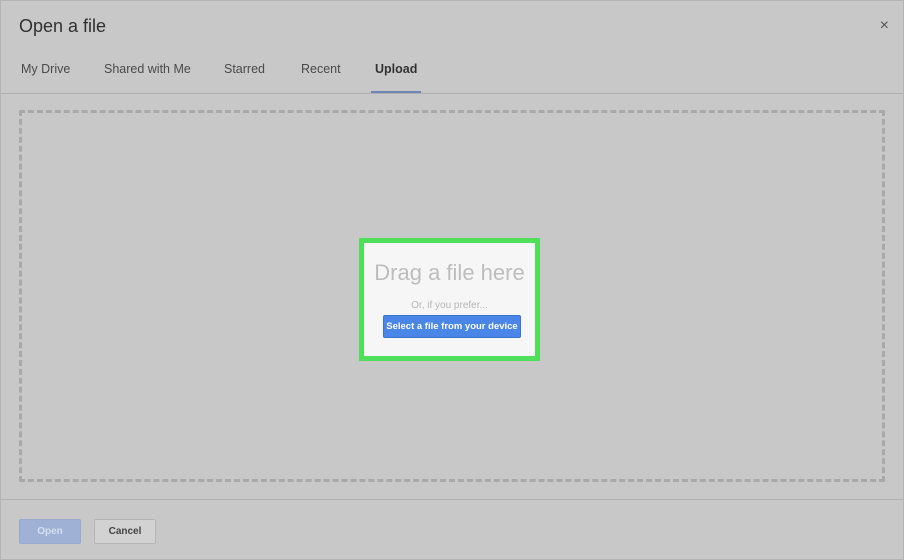  Describe the element at coordinates (125, 531) in the screenshot. I see `cancel-button: Cancel` at that location.